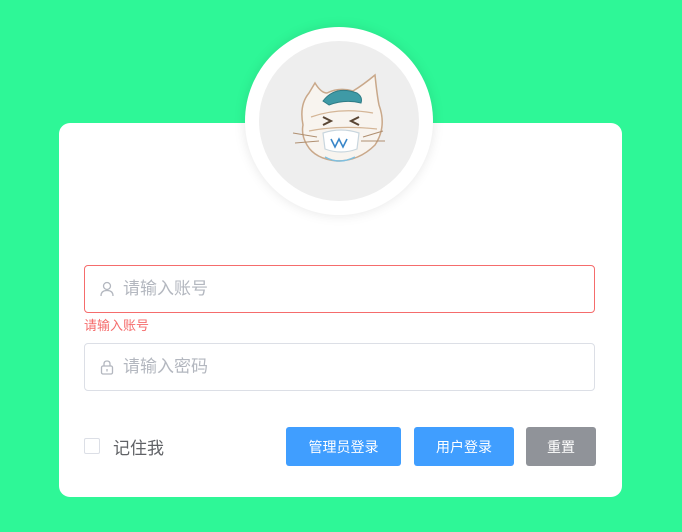  I want to click on account-error-message: 请输入账号, so click(117, 326).